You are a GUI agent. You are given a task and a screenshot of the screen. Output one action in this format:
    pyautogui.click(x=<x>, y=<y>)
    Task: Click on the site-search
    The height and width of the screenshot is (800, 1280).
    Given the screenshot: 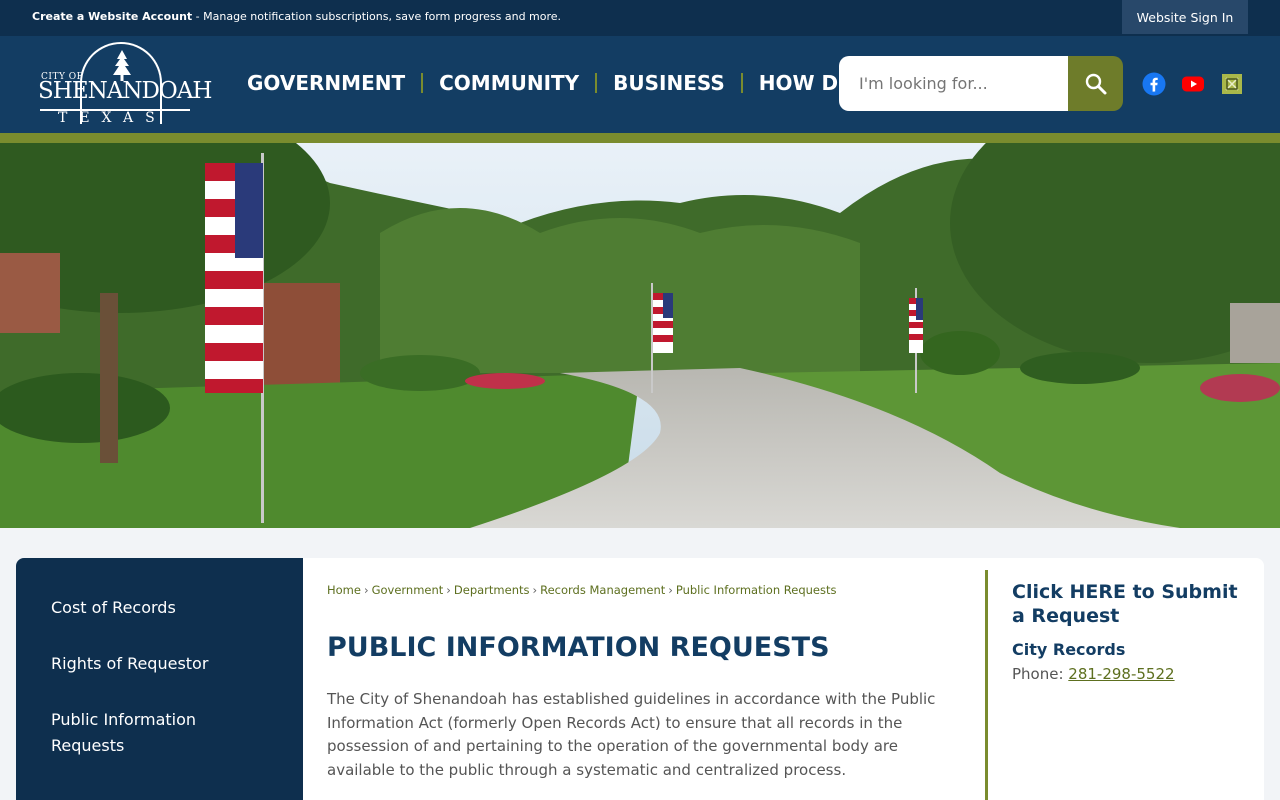 What is the action you would take?
    pyautogui.click(x=981, y=83)
    